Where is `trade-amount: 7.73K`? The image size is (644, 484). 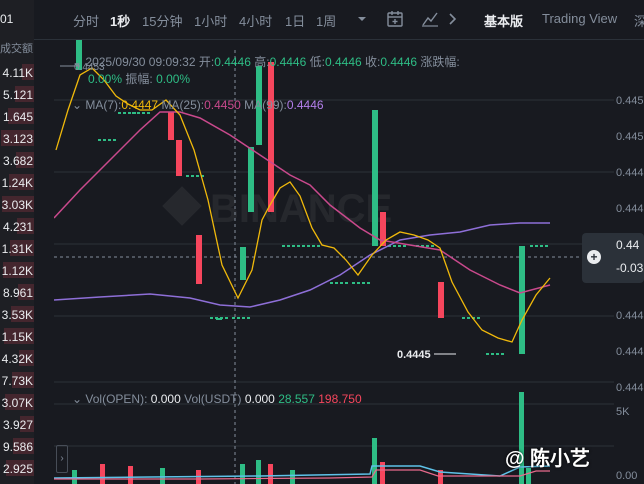
trade-amount: 7.73K is located at coordinates (17, 381).